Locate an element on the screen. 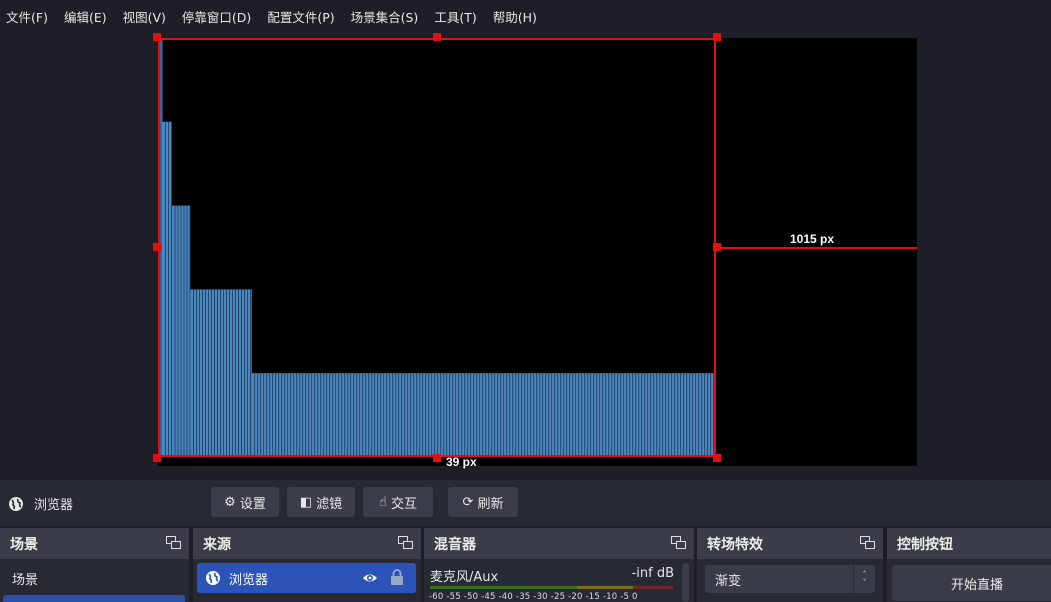  refresh-icon: ⟳ is located at coordinates (468, 502).